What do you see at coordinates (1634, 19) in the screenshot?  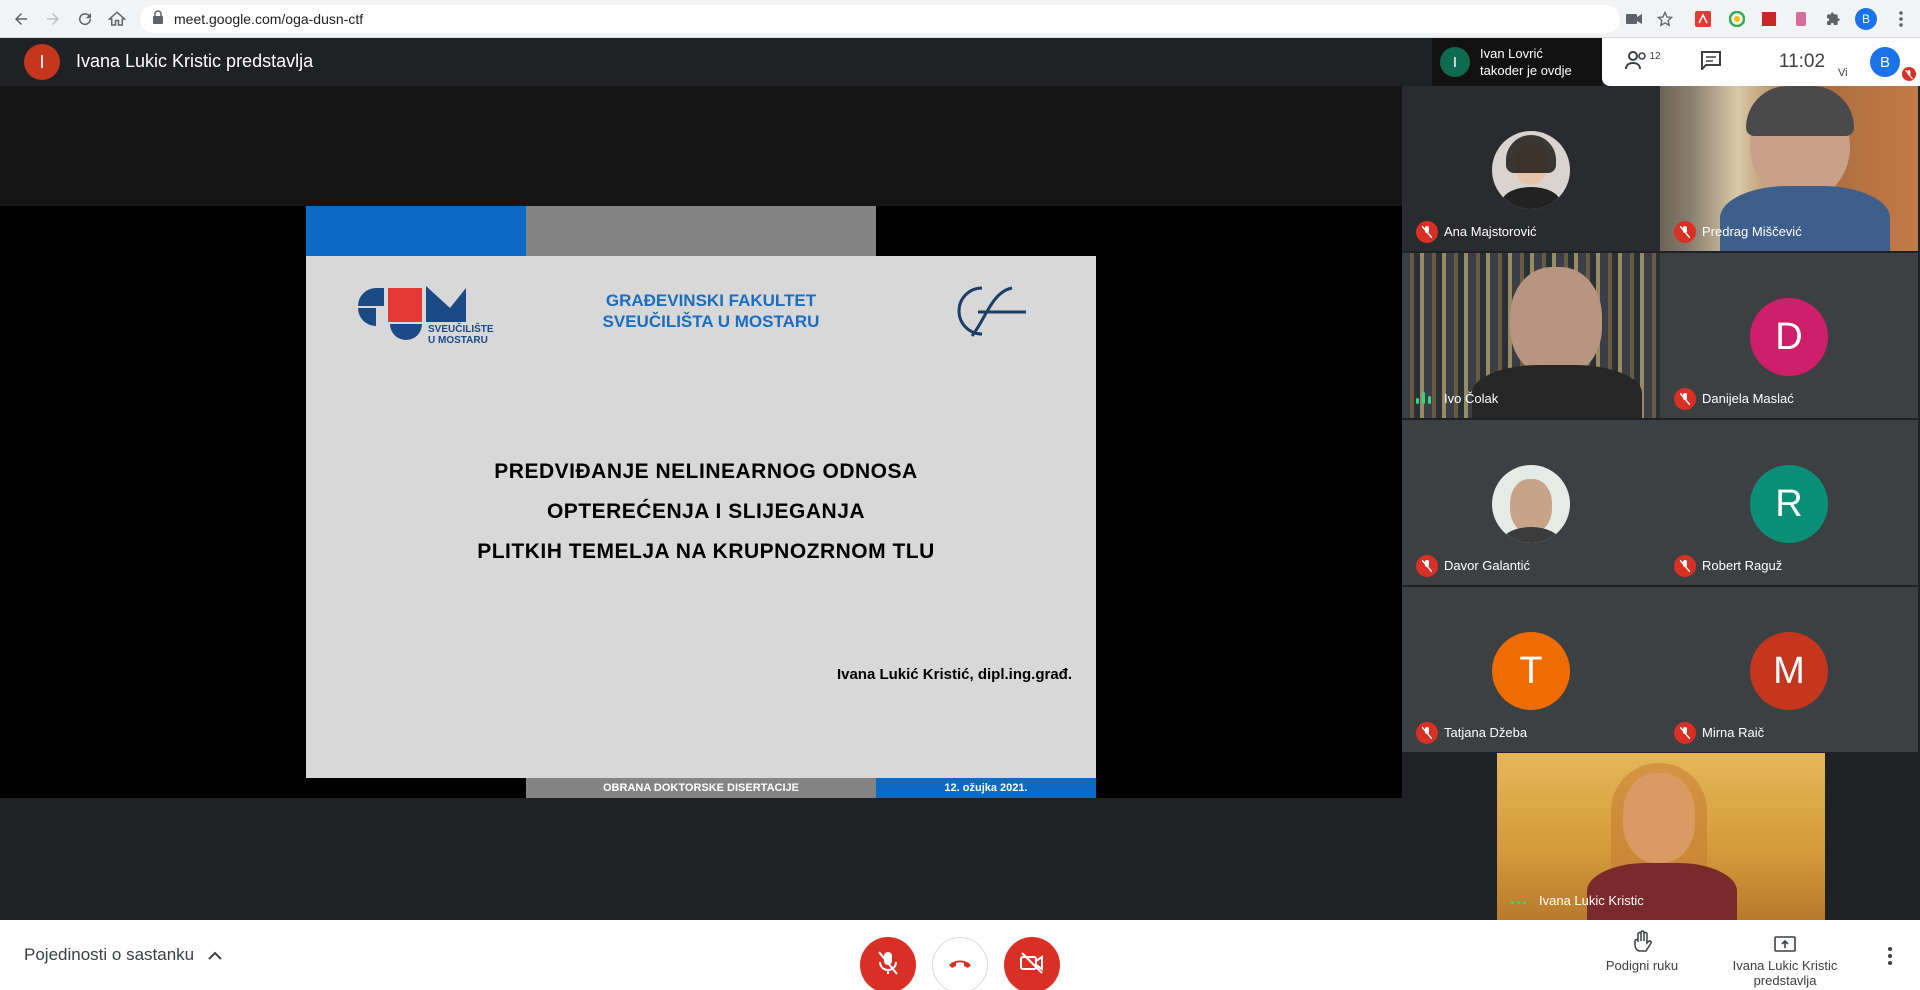 I see `camera-icon` at bounding box center [1634, 19].